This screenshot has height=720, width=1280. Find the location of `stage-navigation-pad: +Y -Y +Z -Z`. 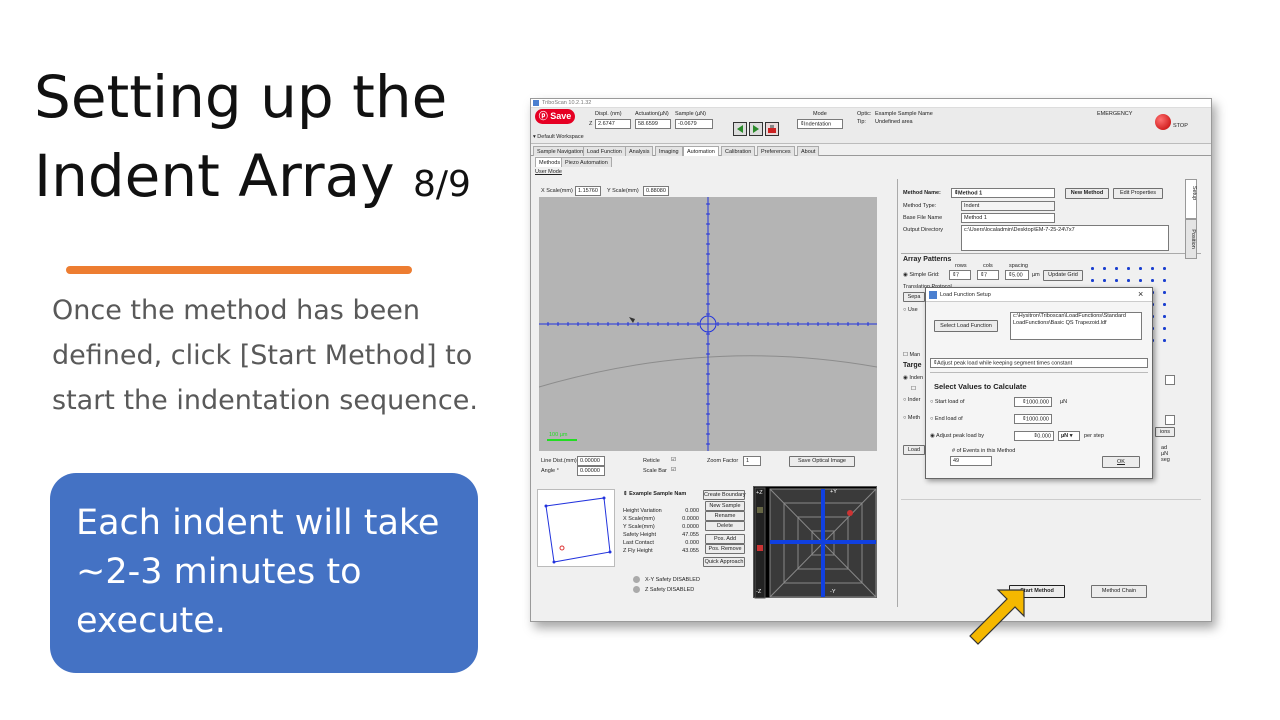

stage-navigation-pad: +Y -Y +Z -Z is located at coordinates (815, 542).